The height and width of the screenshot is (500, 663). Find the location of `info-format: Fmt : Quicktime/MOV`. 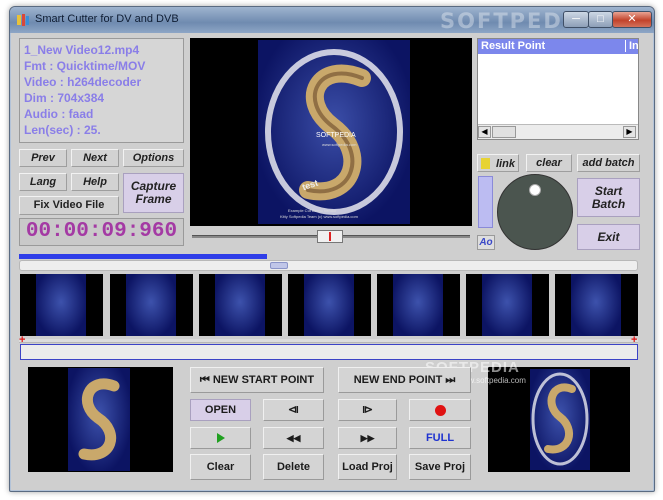

info-format: Fmt : Quicktime/MOV is located at coordinates (85, 66).